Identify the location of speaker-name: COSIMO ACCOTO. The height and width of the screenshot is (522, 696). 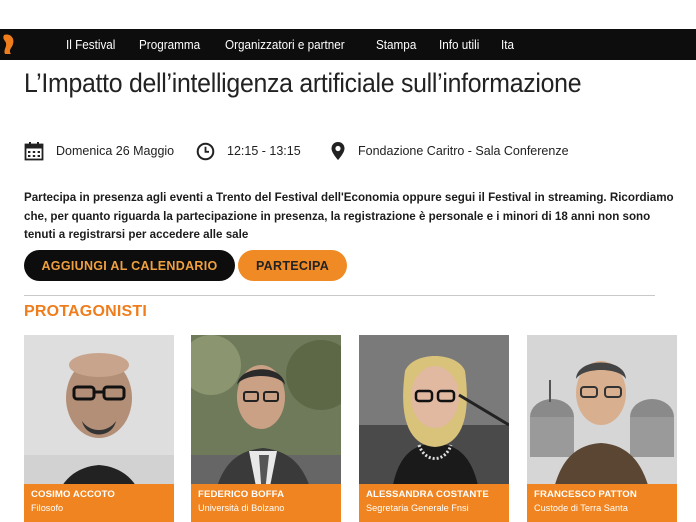
(73, 494).